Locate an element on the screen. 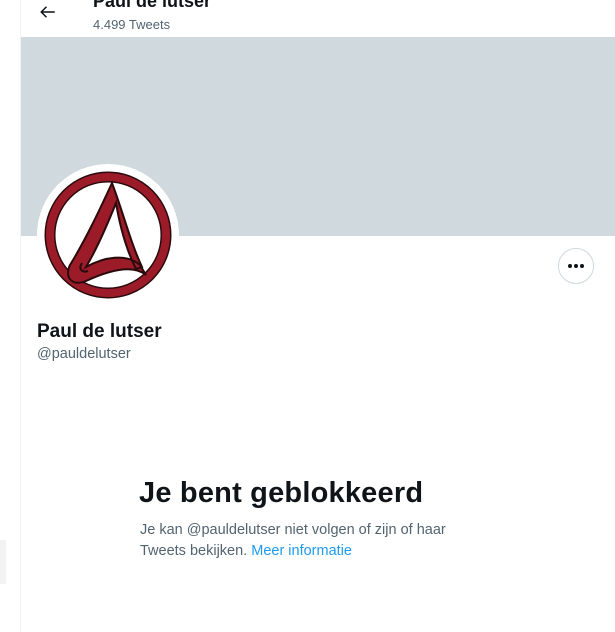 The width and height of the screenshot is (615, 632). back-button is located at coordinates (48, 12).